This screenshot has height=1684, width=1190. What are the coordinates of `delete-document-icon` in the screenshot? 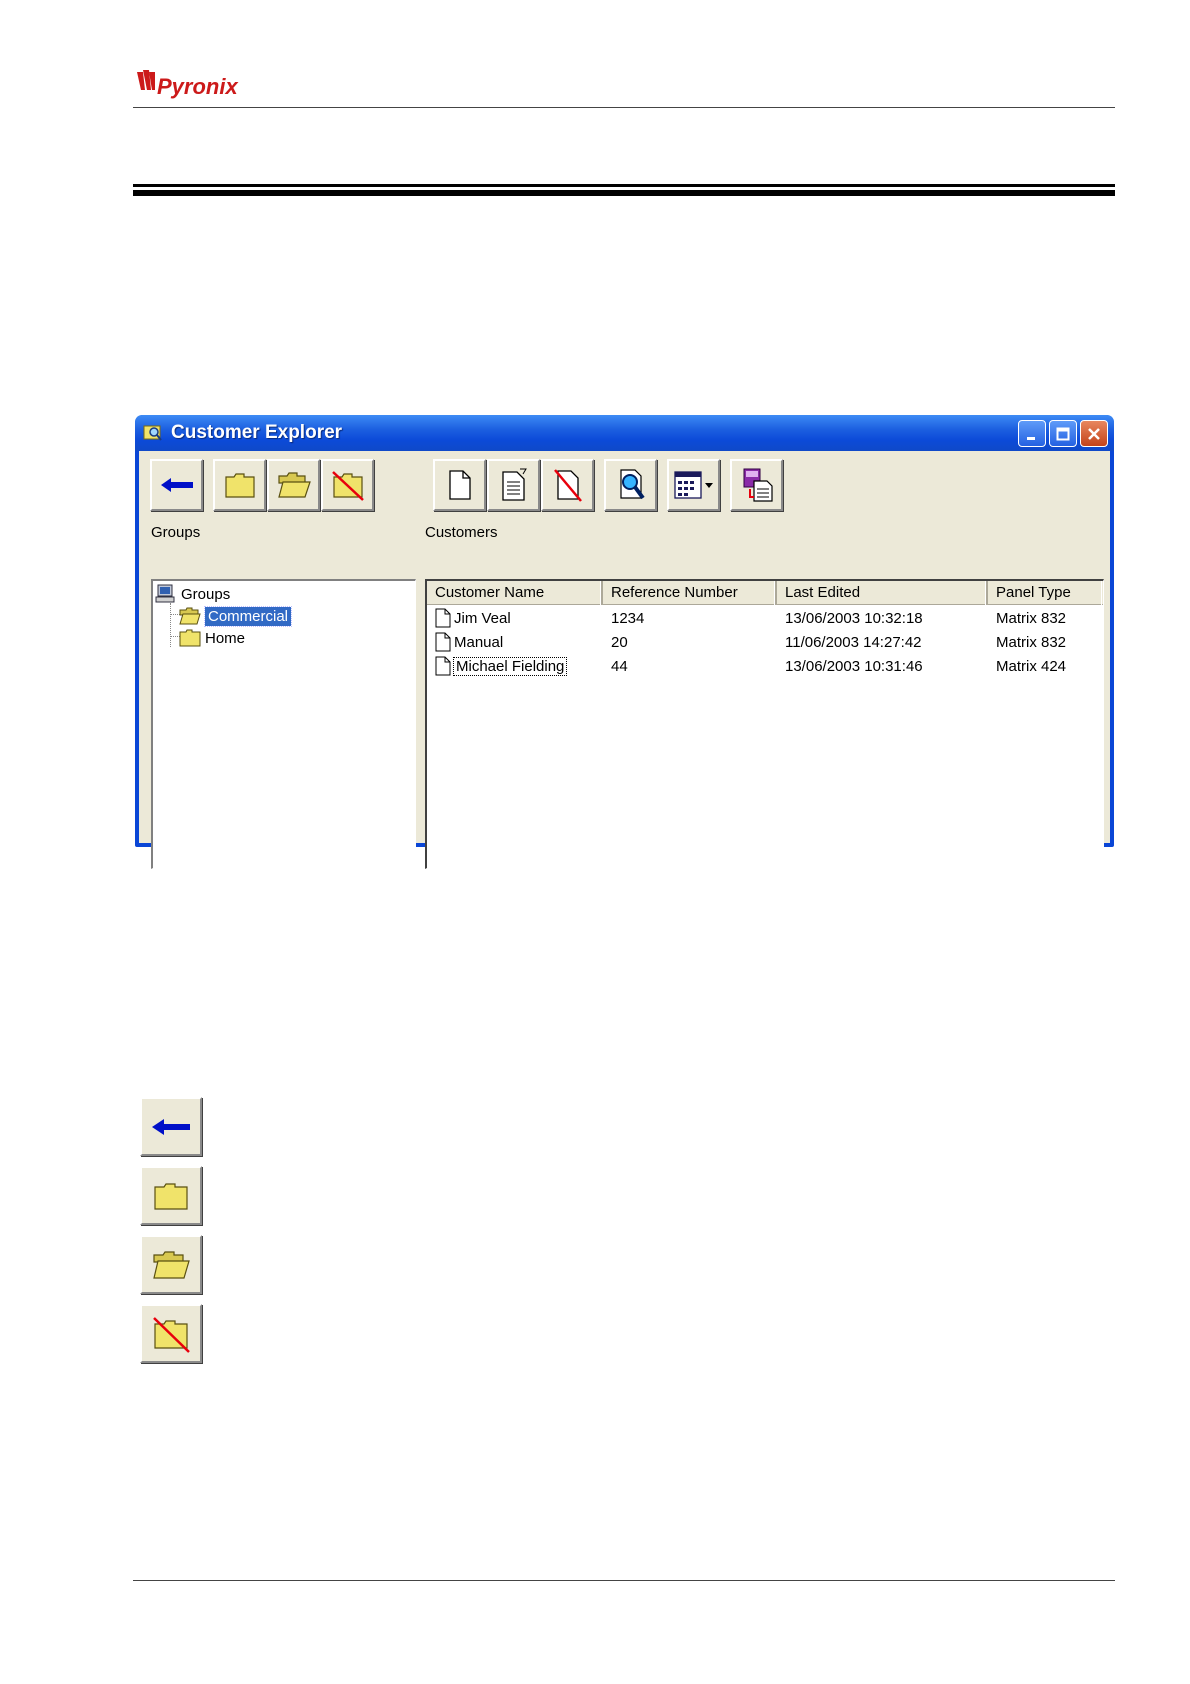 It's located at (567, 485).